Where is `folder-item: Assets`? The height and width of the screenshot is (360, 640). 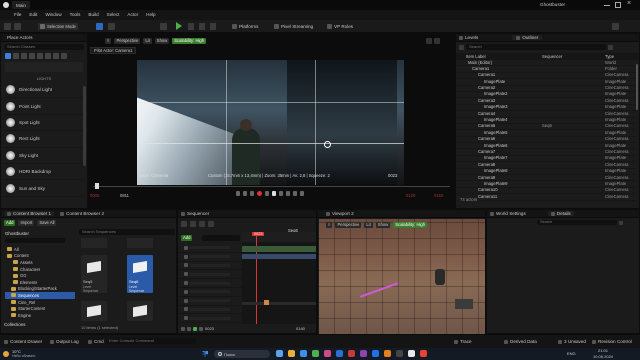 folder-item: Assets is located at coordinates (40, 262).